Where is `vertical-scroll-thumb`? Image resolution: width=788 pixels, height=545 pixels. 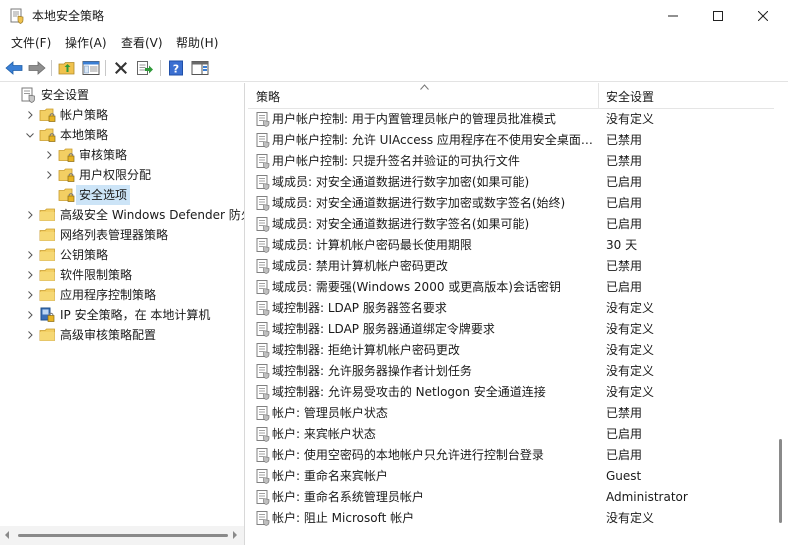
vertical-scroll-thumb is located at coordinates (780, 481).